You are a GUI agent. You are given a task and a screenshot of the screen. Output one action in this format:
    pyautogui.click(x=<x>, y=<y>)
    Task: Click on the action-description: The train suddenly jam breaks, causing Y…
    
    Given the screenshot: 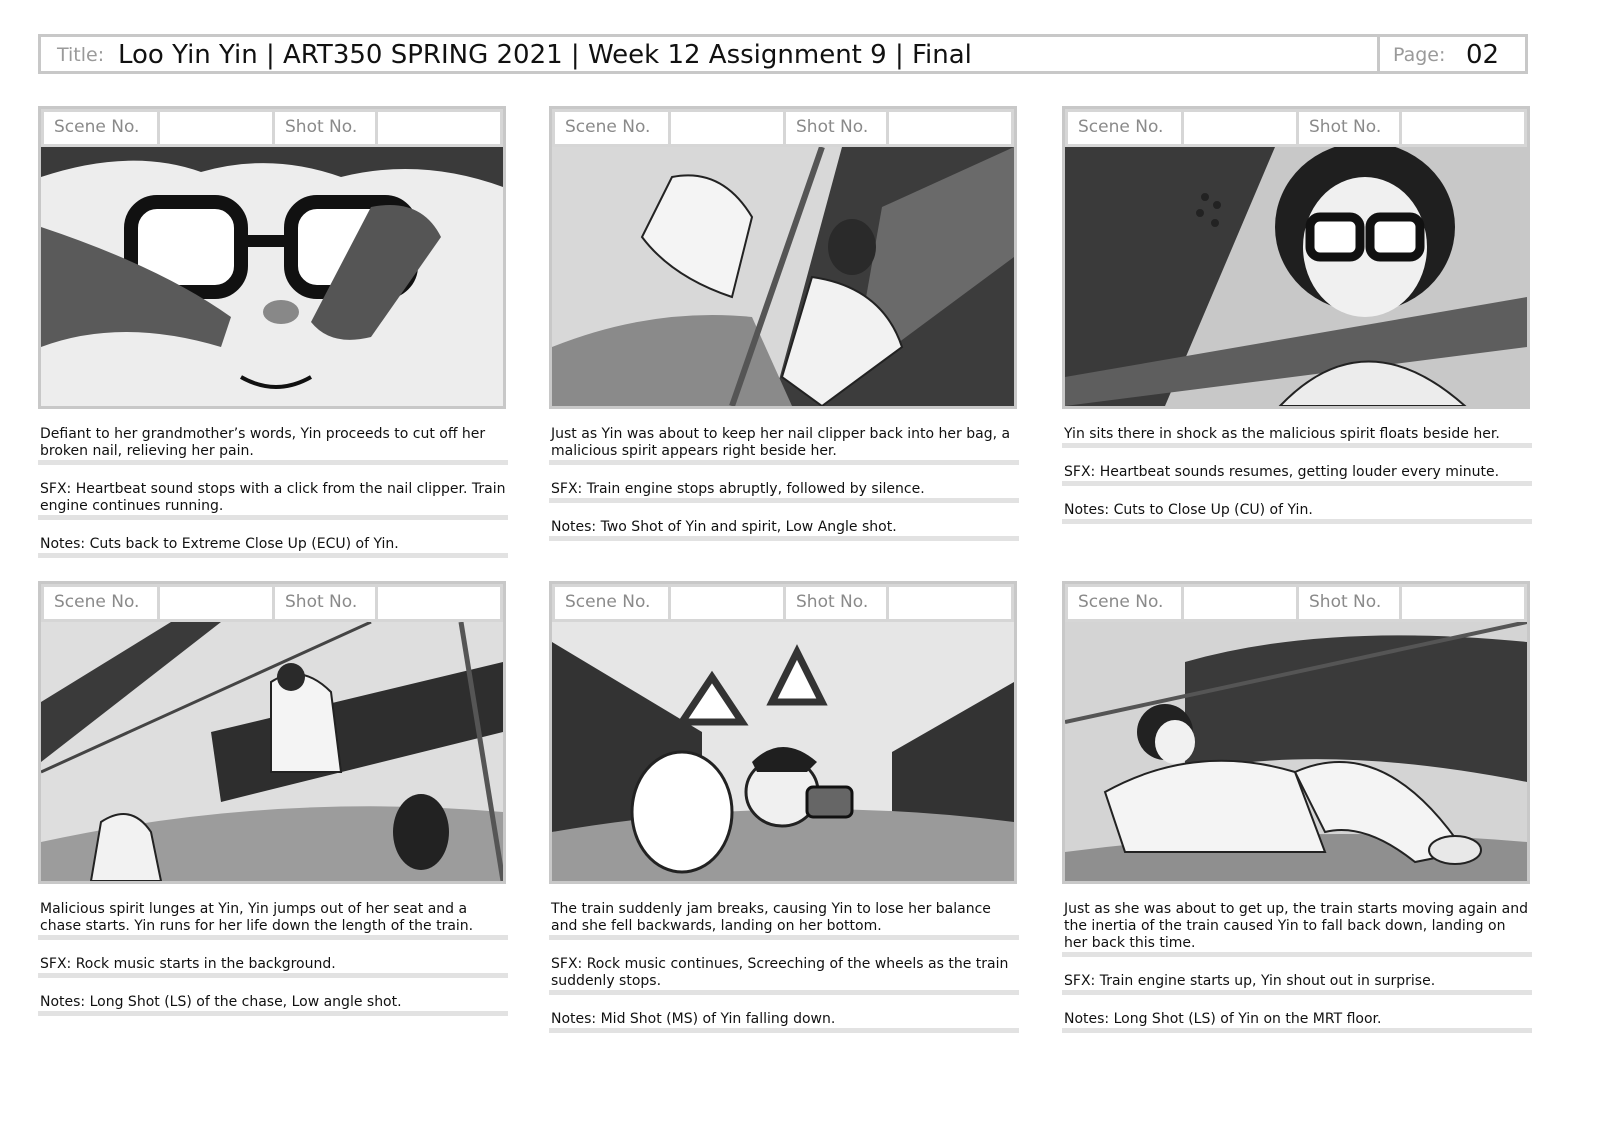 What is the action you would take?
    pyautogui.click(x=784, y=918)
    